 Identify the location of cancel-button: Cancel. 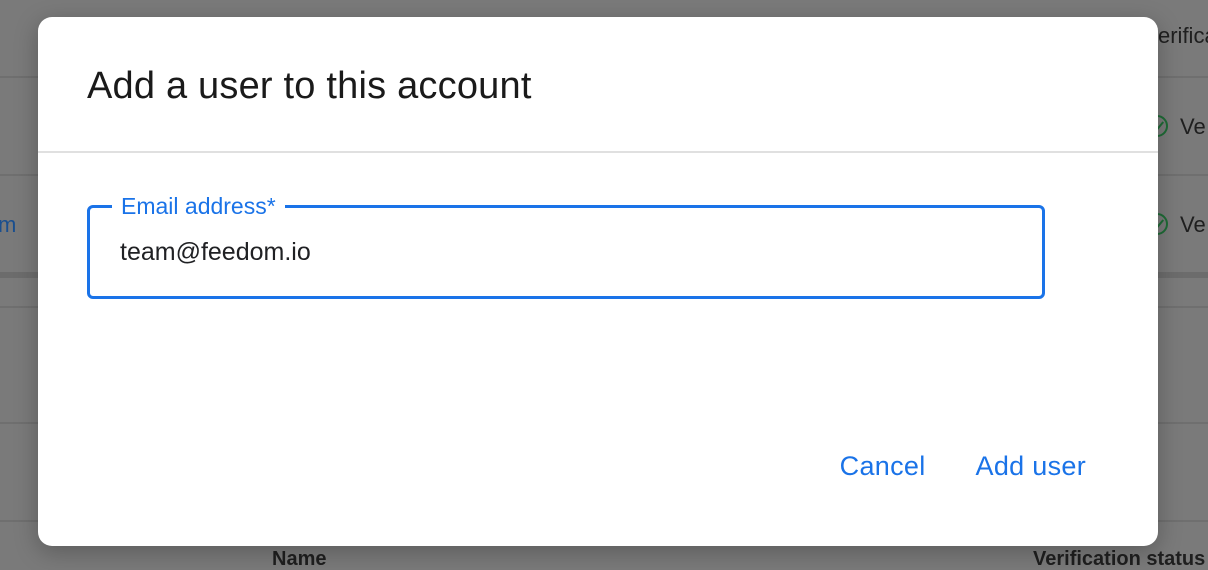
(883, 466).